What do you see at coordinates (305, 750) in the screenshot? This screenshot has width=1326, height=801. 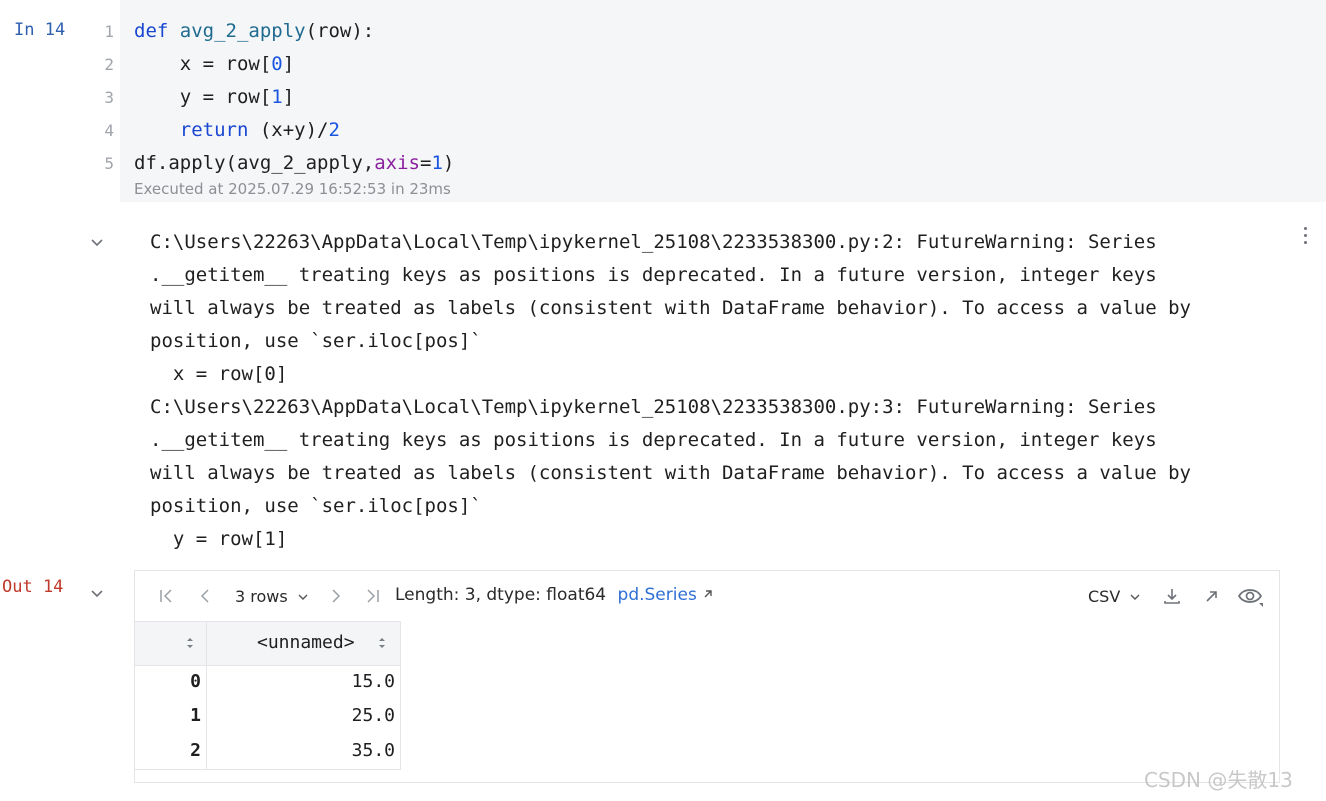 I see `cell-value: 35.0` at bounding box center [305, 750].